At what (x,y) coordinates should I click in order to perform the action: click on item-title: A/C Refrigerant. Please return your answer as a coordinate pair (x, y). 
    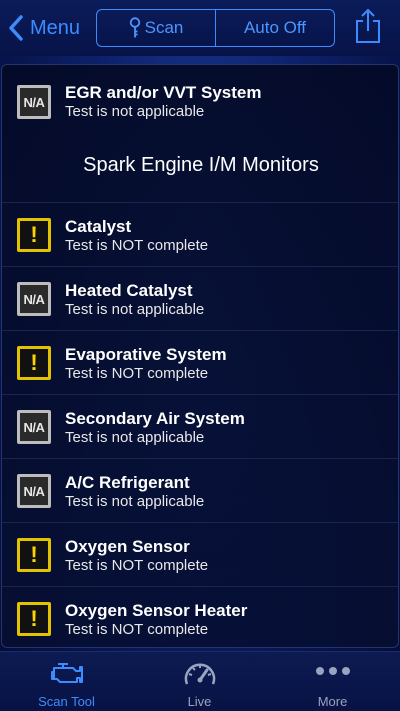
    Looking at the image, I should click on (127, 482).